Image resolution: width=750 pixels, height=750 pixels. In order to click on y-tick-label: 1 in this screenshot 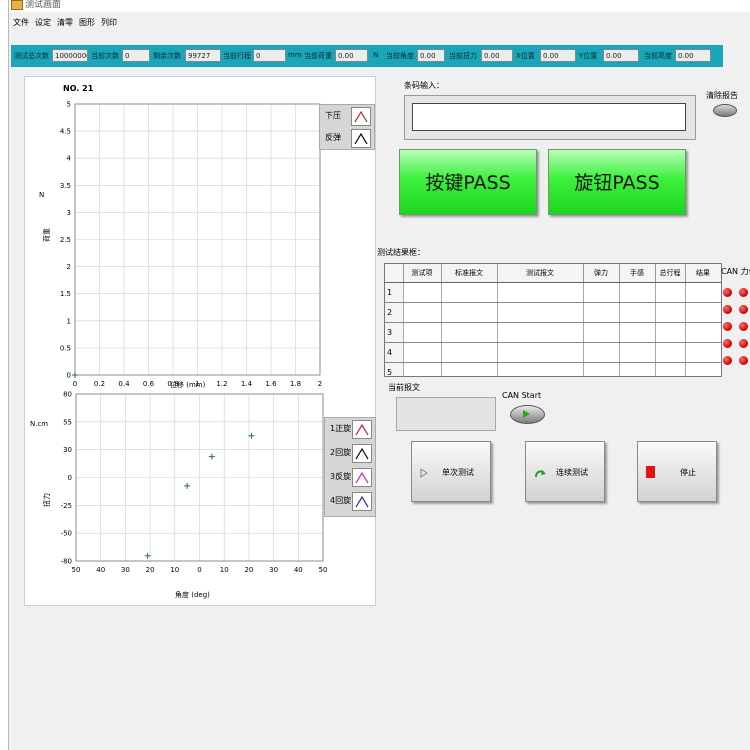, I will do `click(69, 321)`.